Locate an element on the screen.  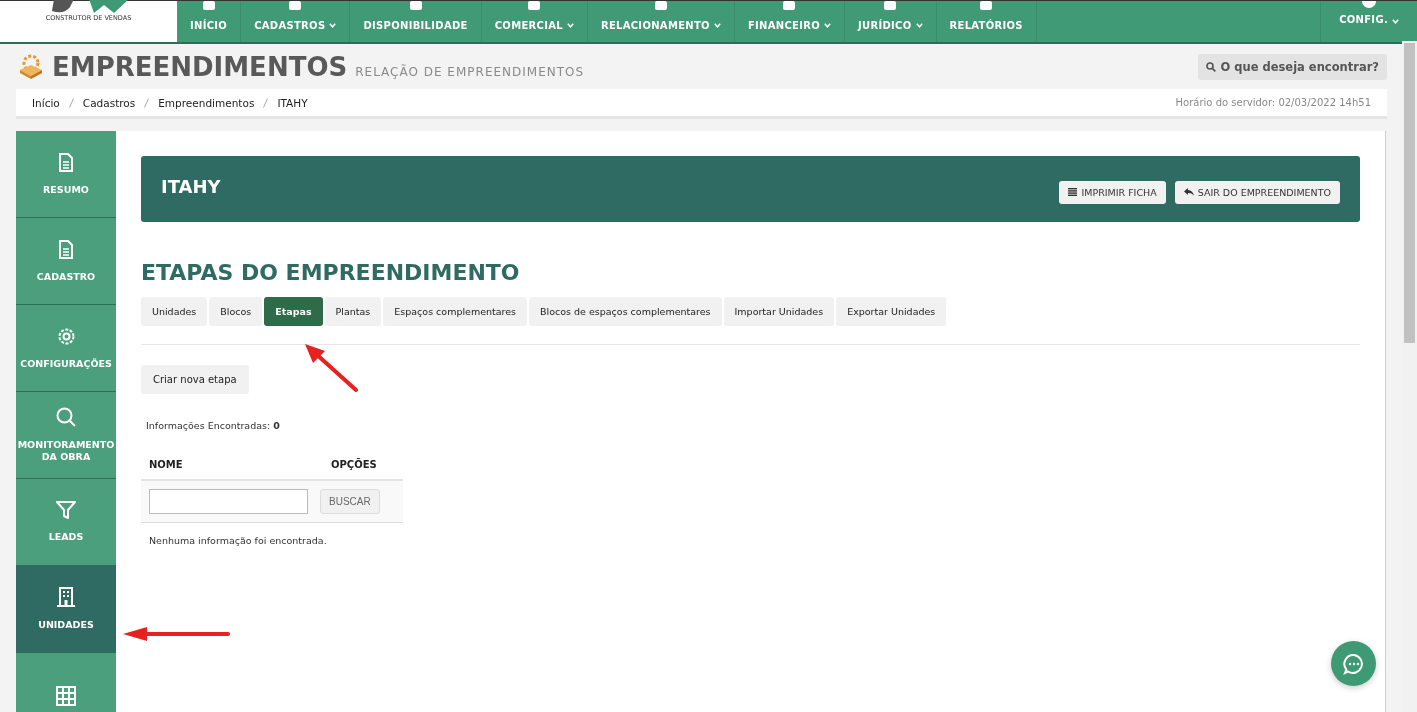
section-title: ETAPAS DO EMPREENDIMENTO is located at coordinates (331, 272).